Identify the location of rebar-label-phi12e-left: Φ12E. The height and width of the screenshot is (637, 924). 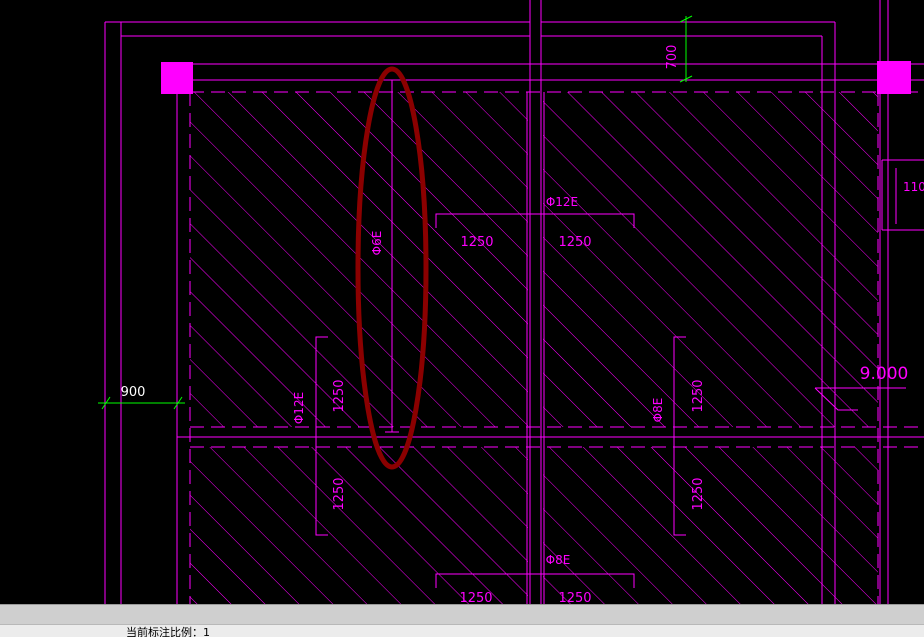
(299, 408).